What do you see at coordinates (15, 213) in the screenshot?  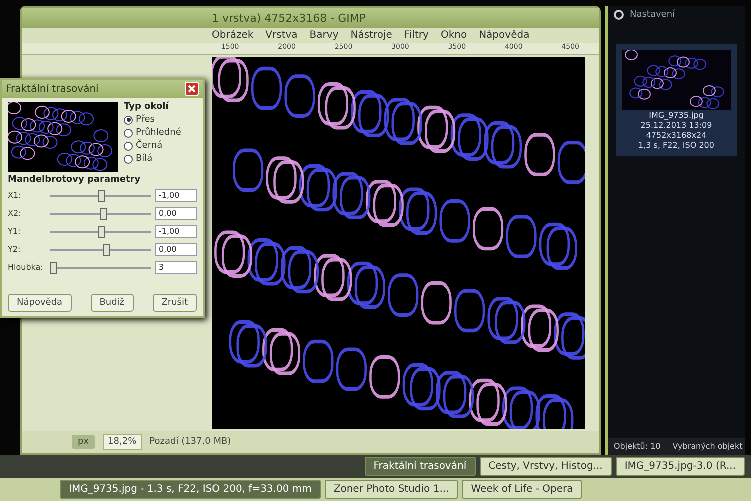 I see `param-label: X2:` at bounding box center [15, 213].